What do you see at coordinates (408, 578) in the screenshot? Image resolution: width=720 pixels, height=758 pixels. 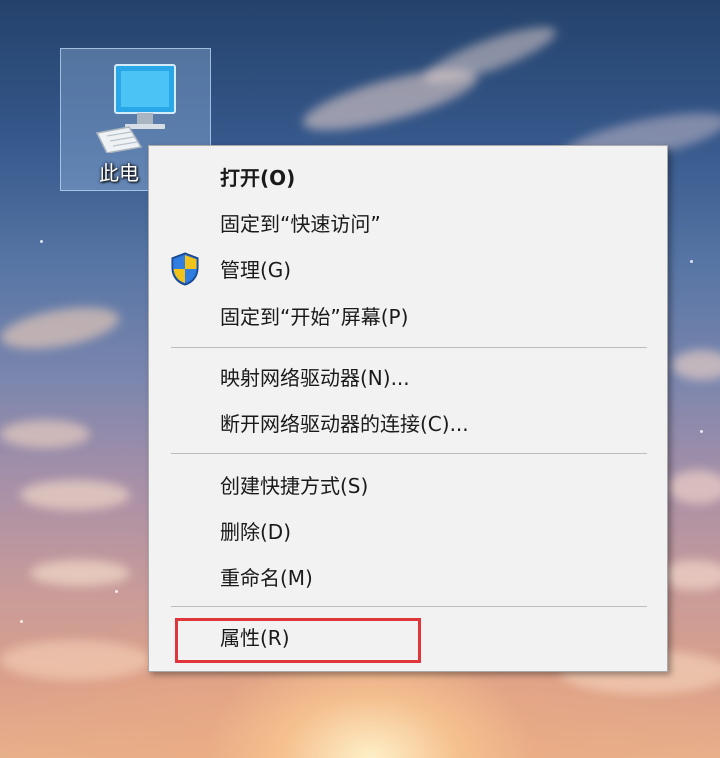 I see `menu-item-rename: 重命名(M)` at bounding box center [408, 578].